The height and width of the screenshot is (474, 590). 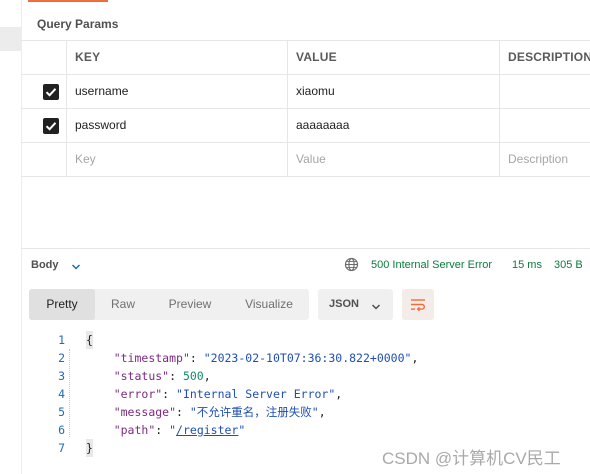 What do you see at coordinates (254, 412) in the screenshot?
I see `json-string-value: "不允许重名，注册失败"` at bounding box center [254, 412].